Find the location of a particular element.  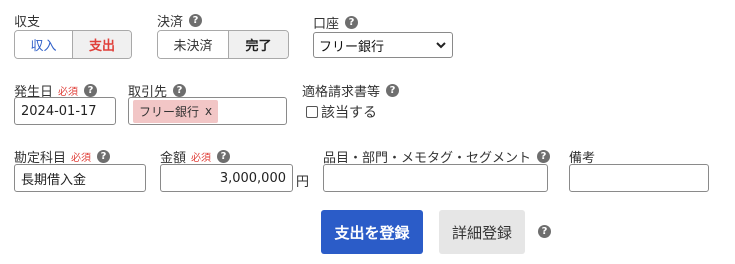

remarks-input is located at coordinates (639, 178).